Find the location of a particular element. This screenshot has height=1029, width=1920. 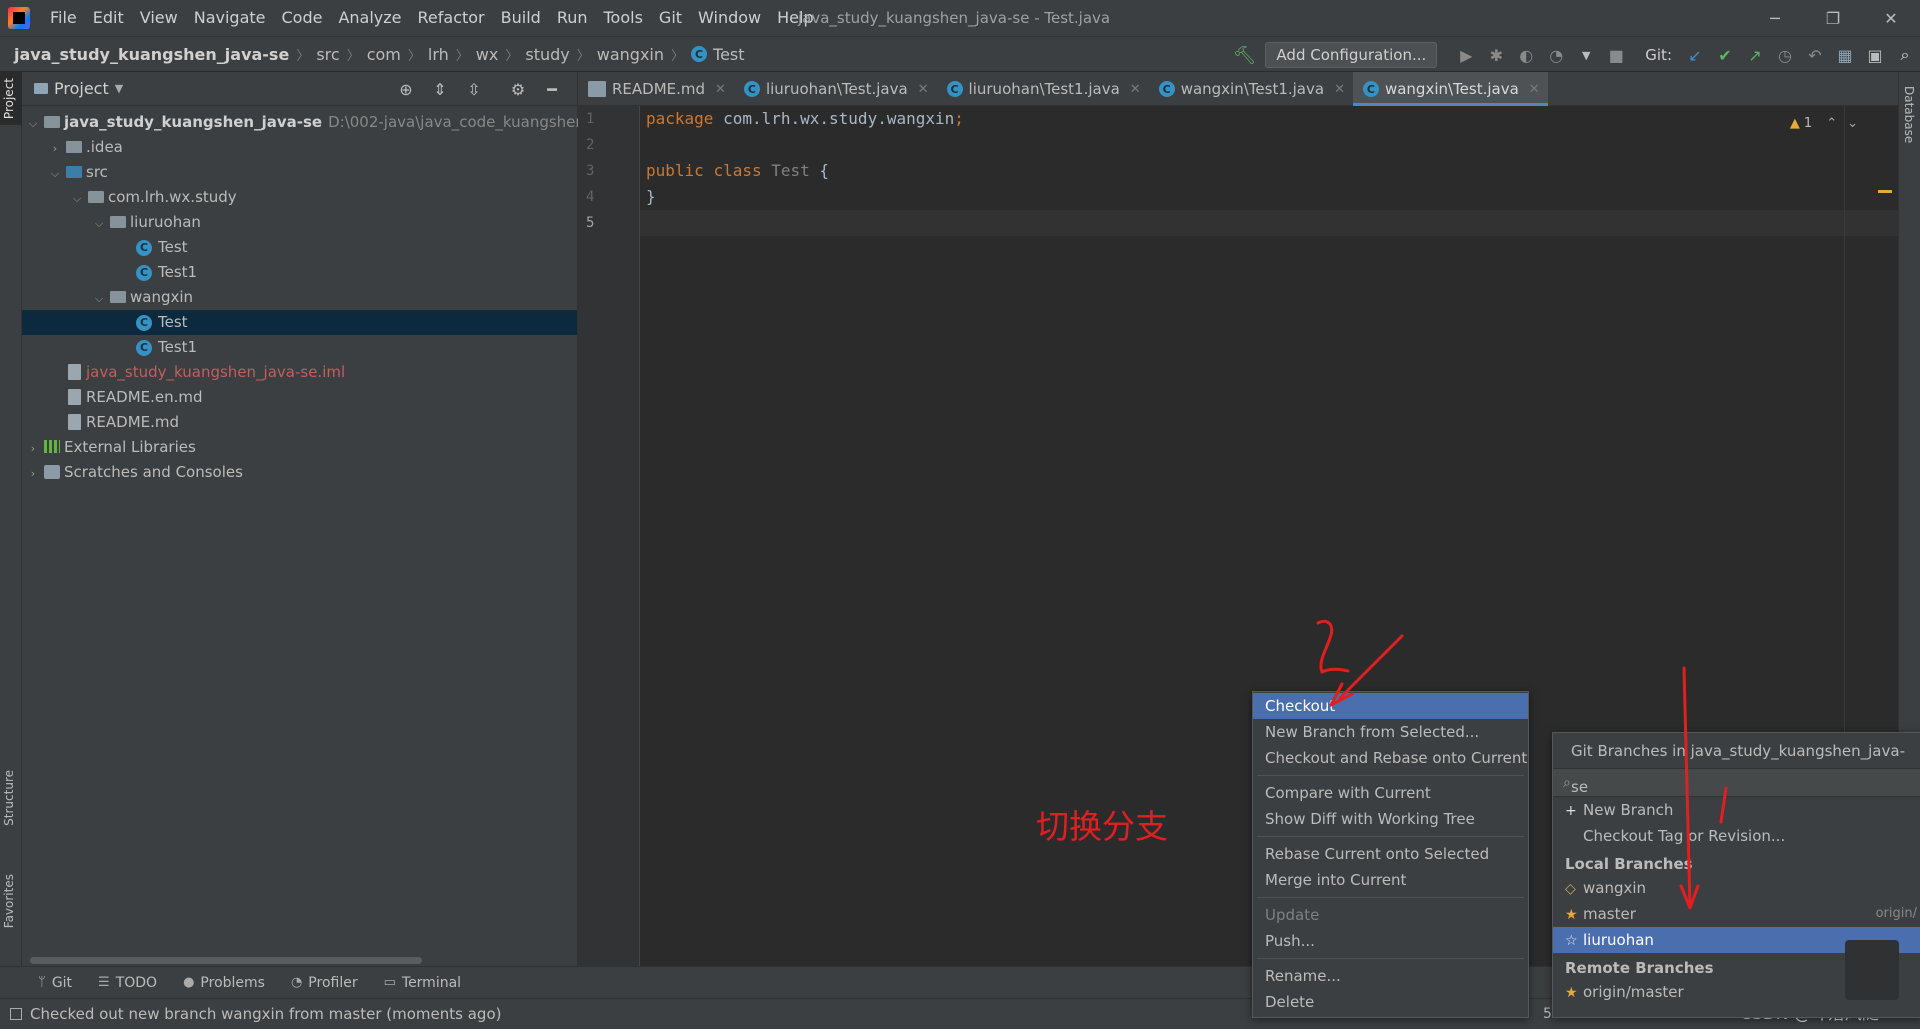

gear-icon: ⚙ is located at coordinates (518, 89).